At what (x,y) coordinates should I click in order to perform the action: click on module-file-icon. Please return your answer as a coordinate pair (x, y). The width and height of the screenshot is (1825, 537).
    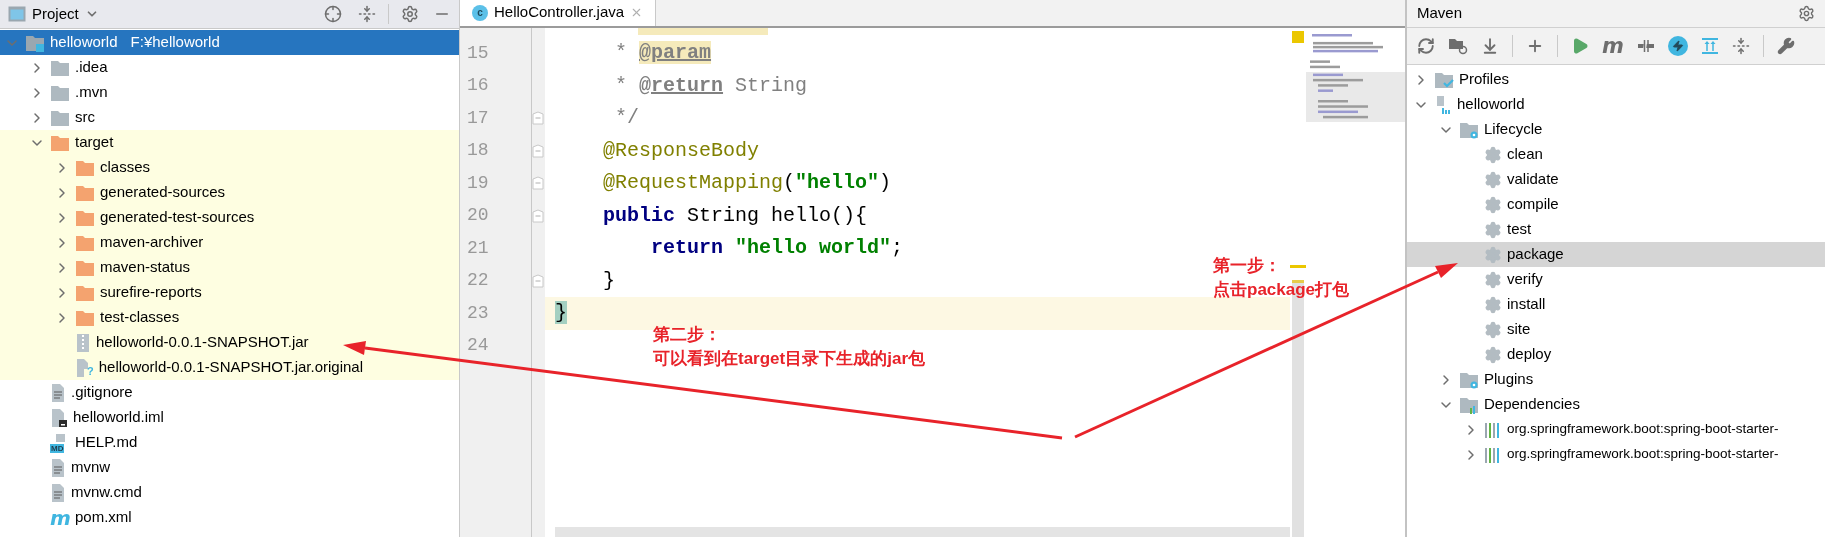
    Looking at the image, I should click on (59, 417).